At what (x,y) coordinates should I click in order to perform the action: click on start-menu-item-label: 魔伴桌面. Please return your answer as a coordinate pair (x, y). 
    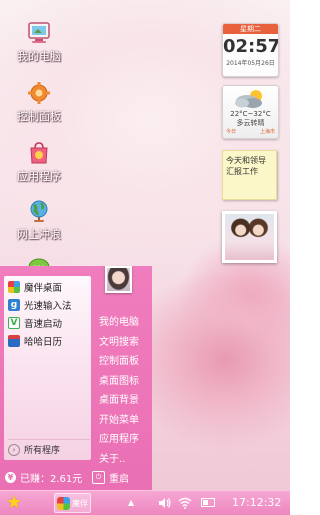
    Looking at the image, I should click on (43, 288).